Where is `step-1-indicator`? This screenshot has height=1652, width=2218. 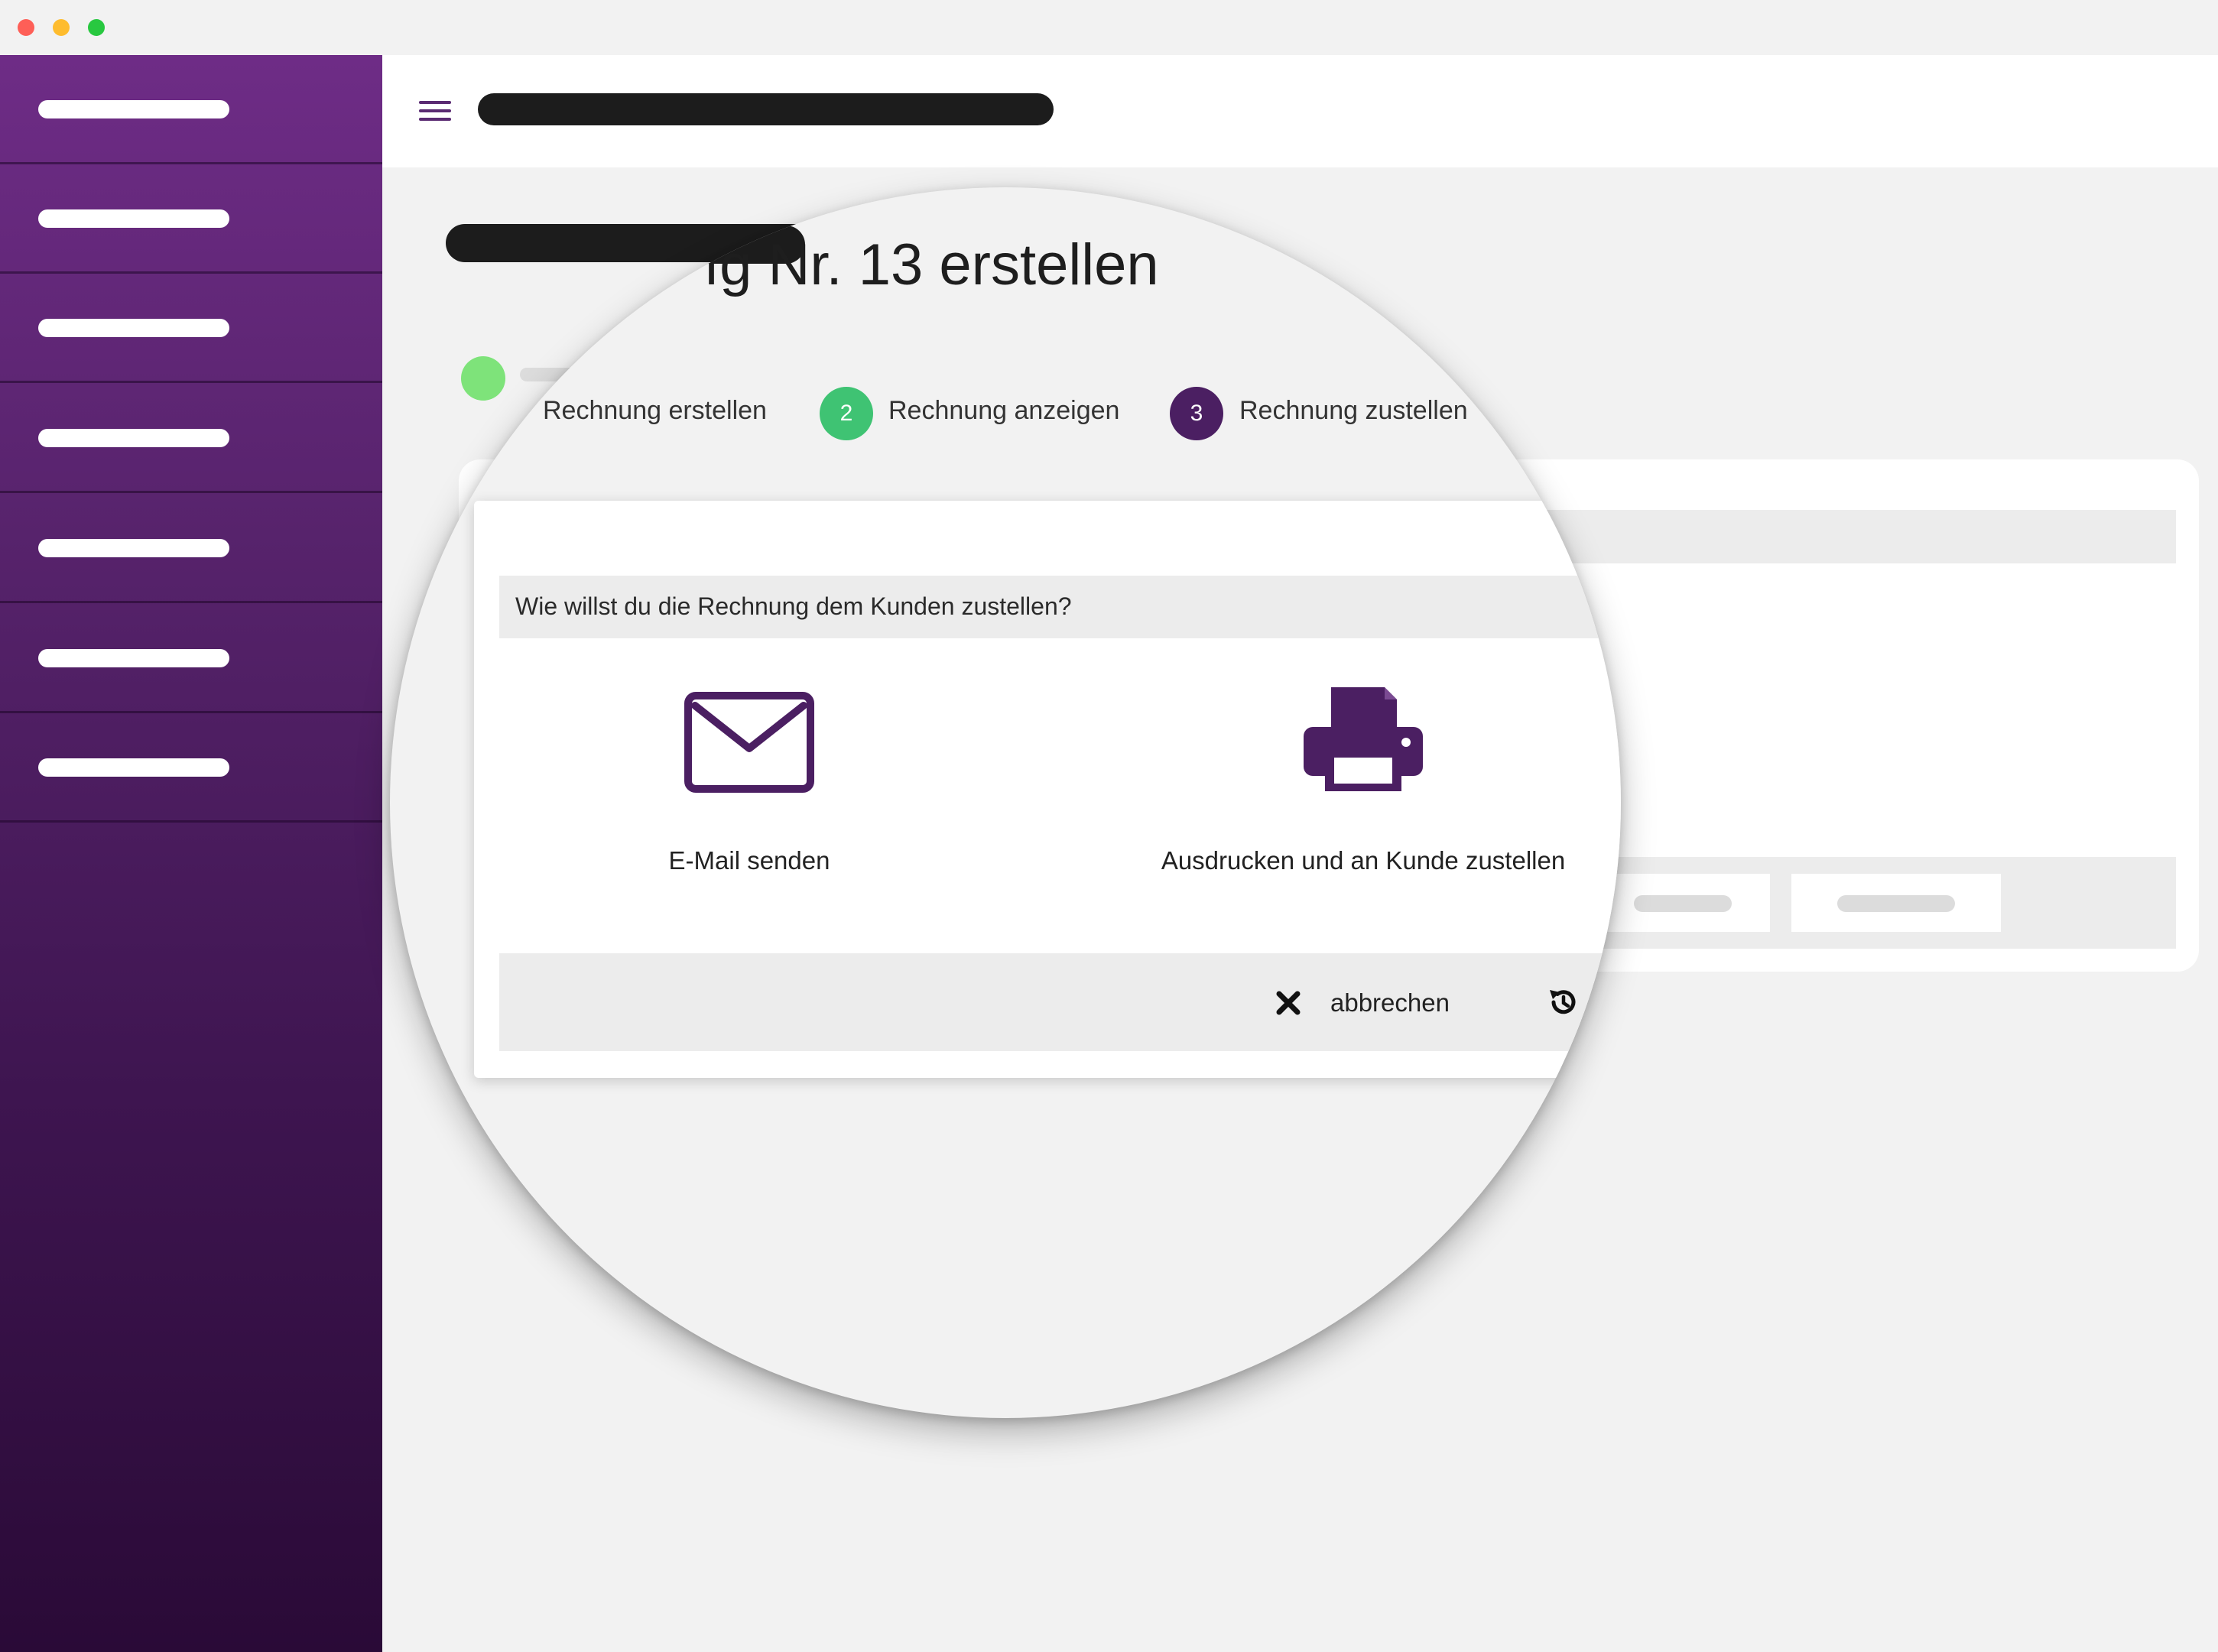 step-1-indicator is located at coordinates (432, 415).